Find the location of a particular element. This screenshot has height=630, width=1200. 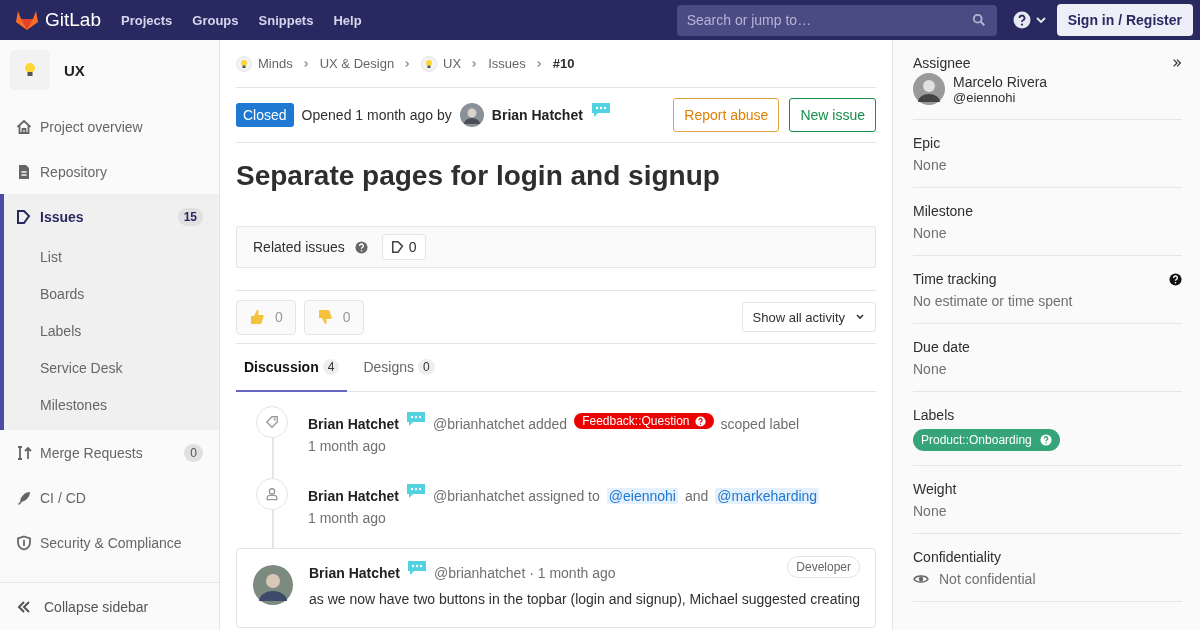

breadcrumb-link: Issues is located at coordinates (507, 63).